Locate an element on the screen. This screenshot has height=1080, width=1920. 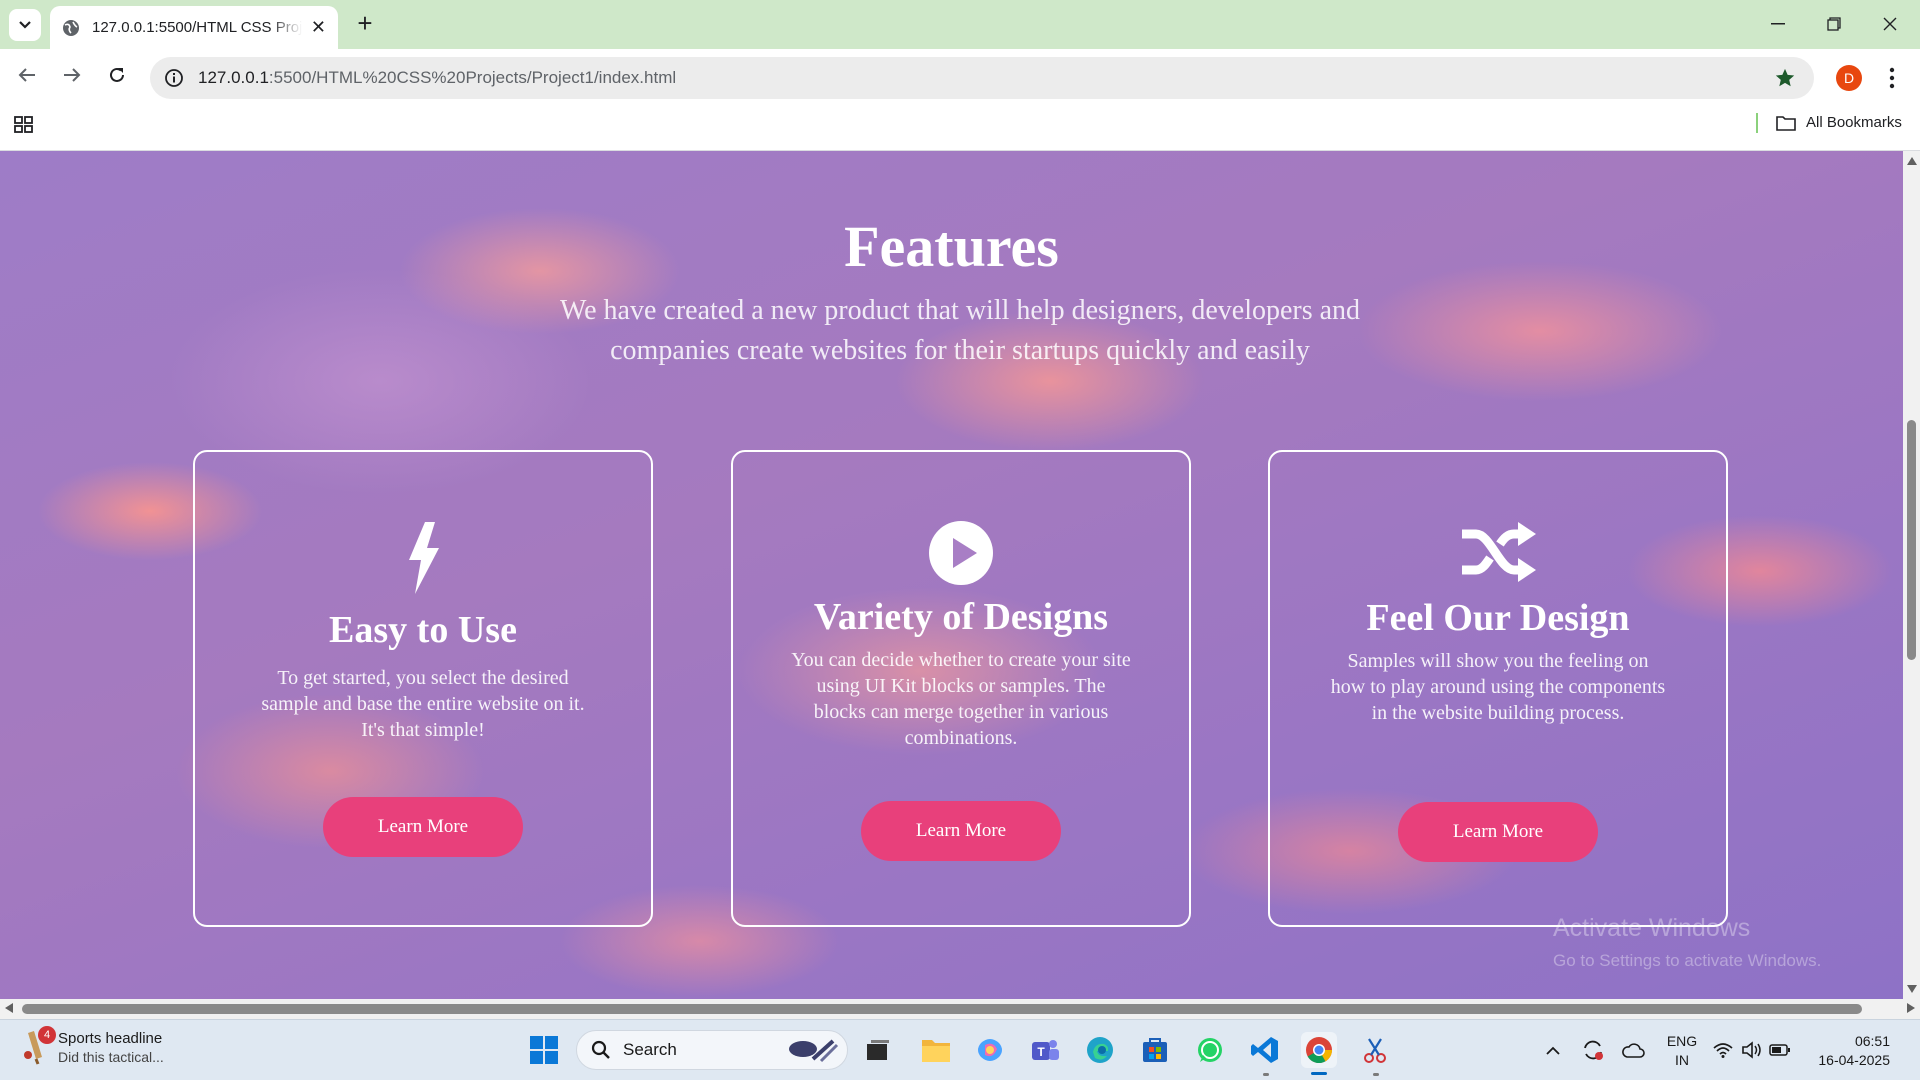
copilot-button is located at coordinates (990, 1050).